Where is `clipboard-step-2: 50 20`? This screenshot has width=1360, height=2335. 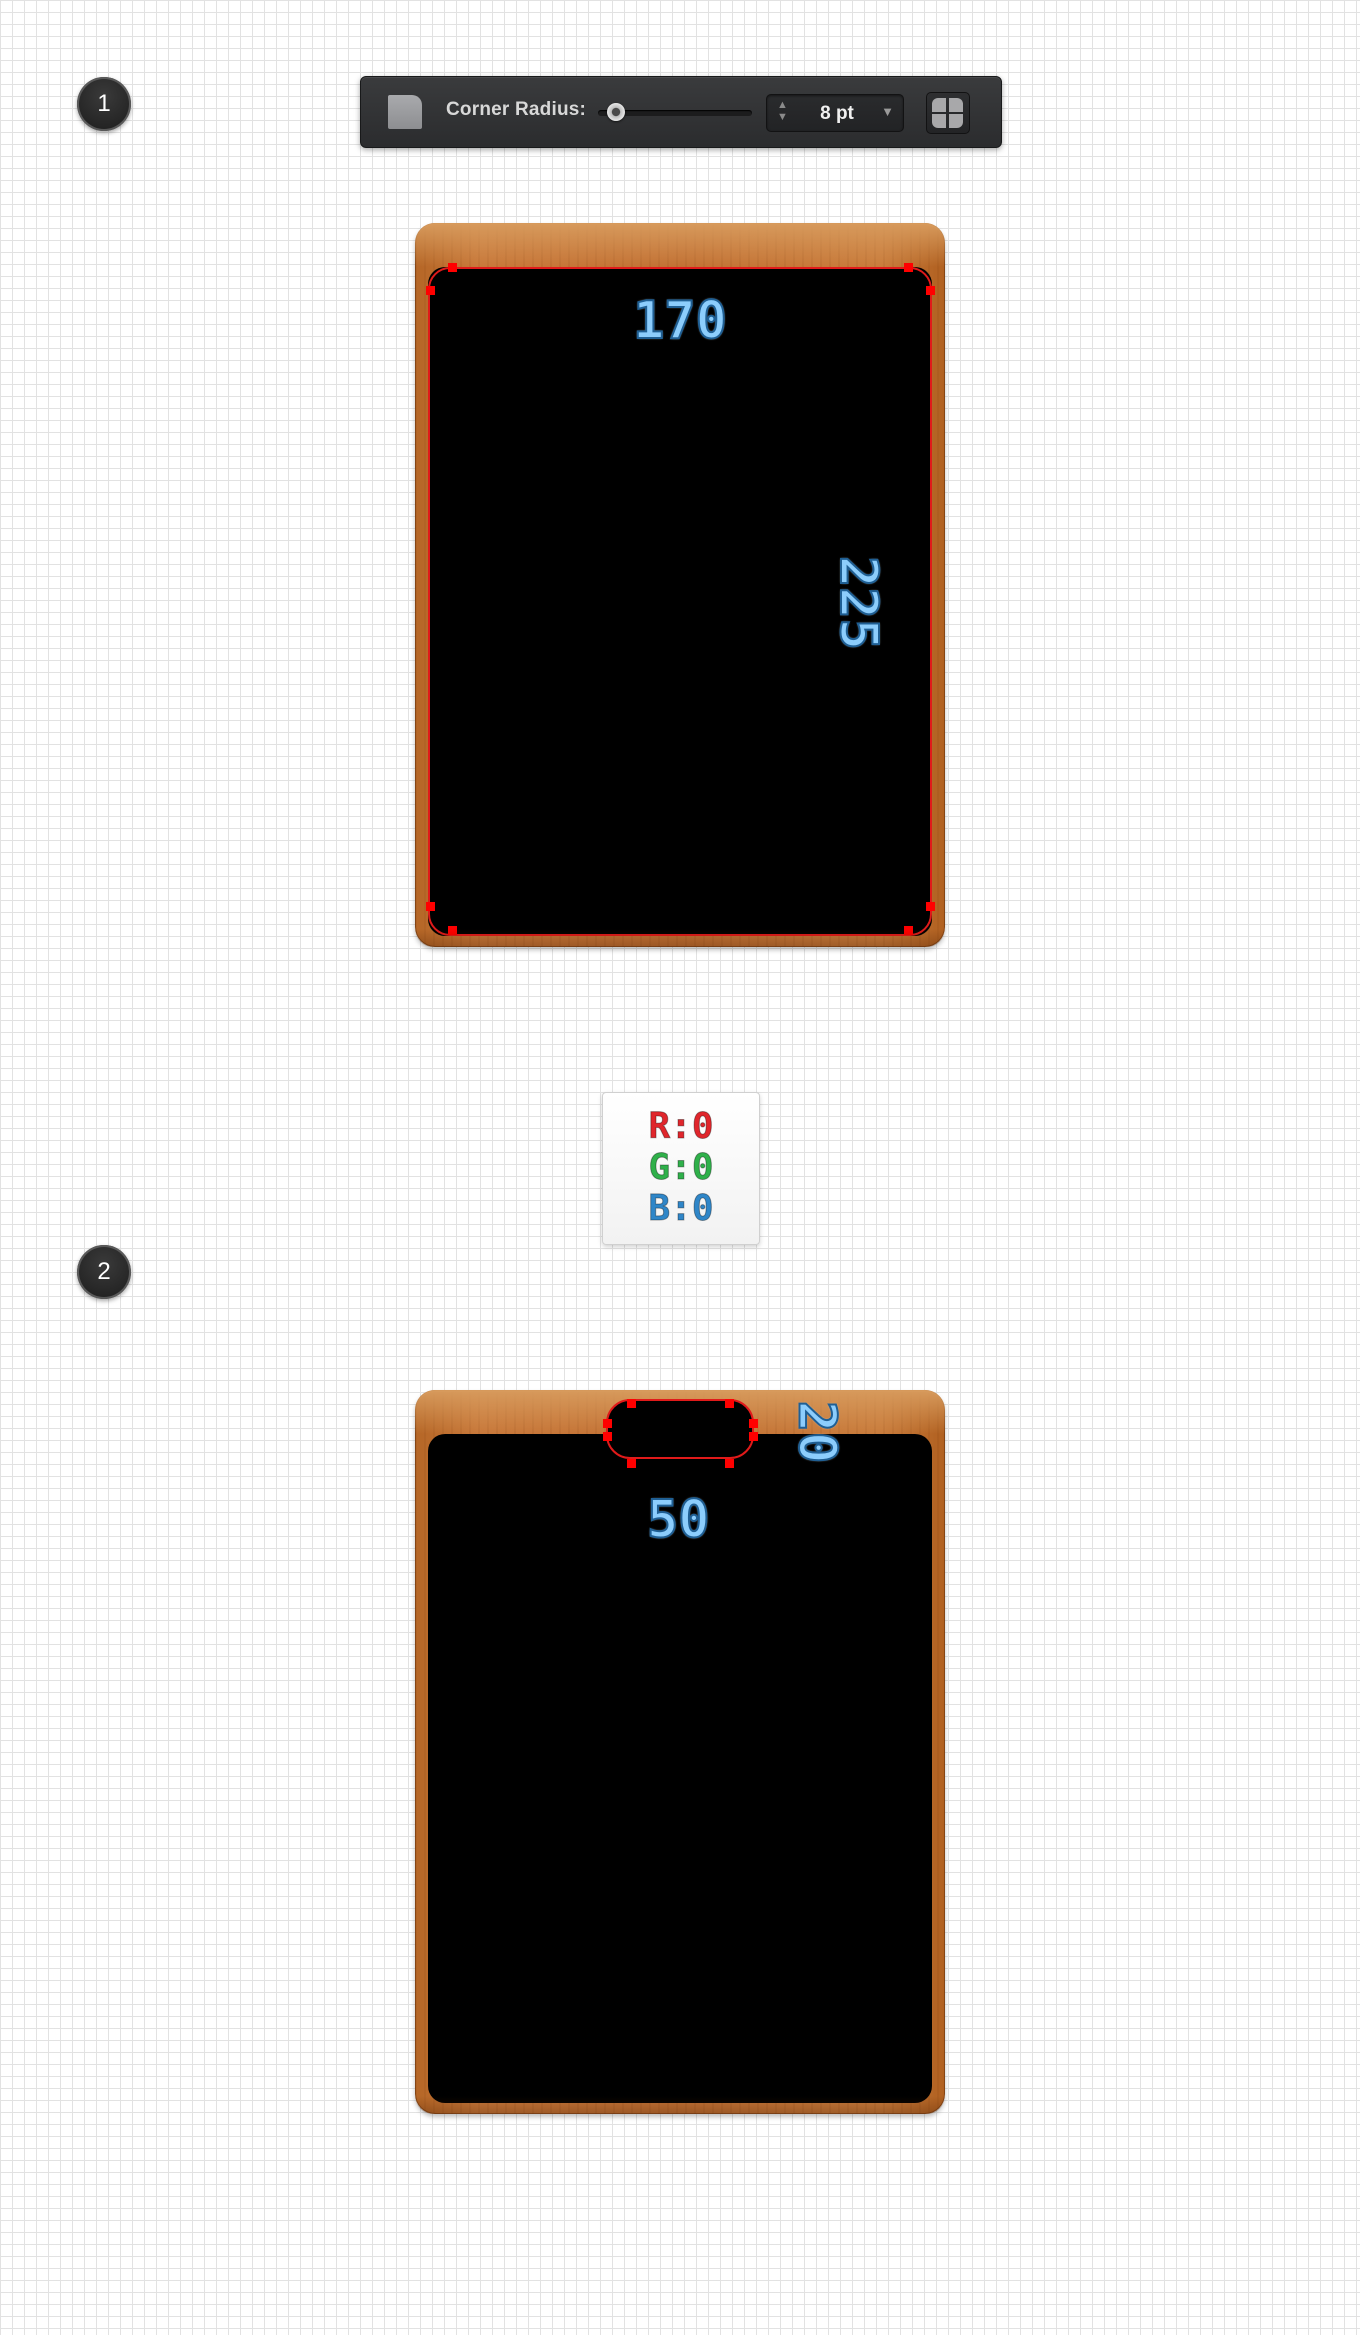 clipboard-step-2: 50 20 is located at coordinates (680, 1752).